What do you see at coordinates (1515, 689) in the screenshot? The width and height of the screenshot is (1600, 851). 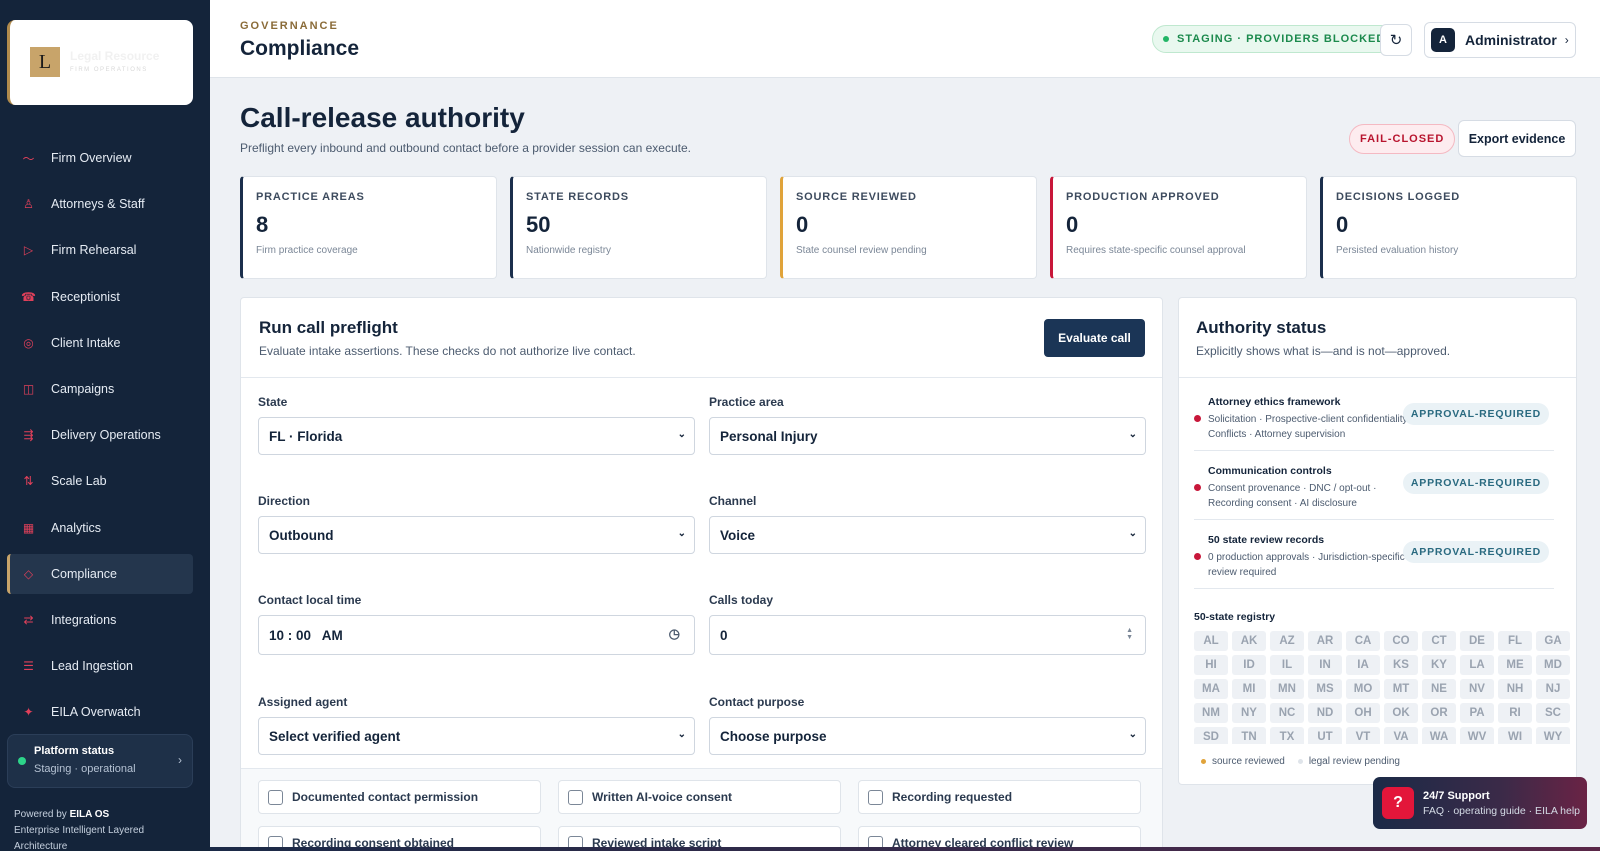 I see `state-chip-nh: NH` at bounding box center [1515, 689].